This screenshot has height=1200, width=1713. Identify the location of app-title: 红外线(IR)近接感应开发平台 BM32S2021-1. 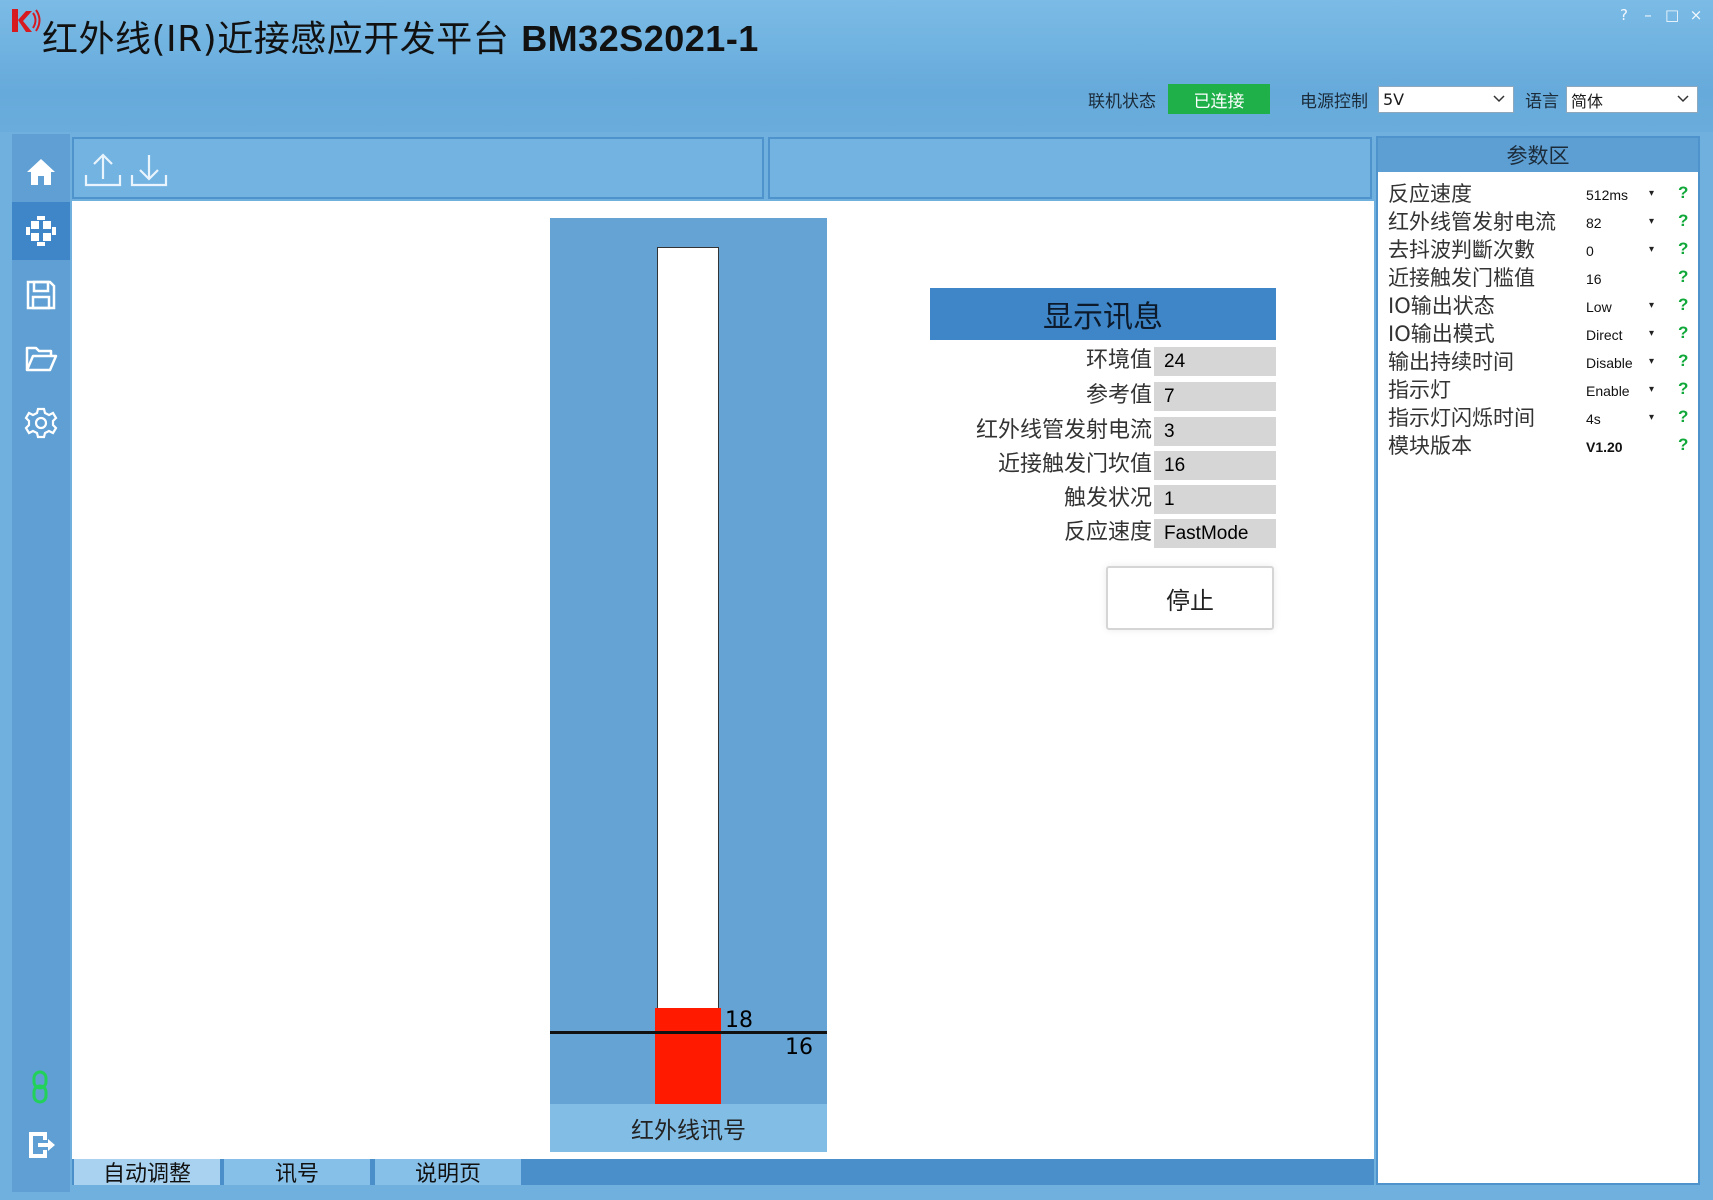
(400, 36).